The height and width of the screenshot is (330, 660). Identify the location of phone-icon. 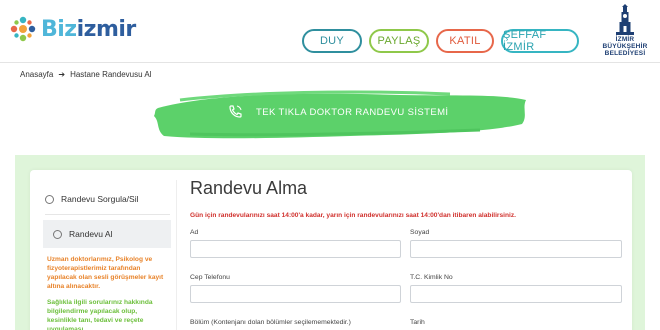
(235, 111).